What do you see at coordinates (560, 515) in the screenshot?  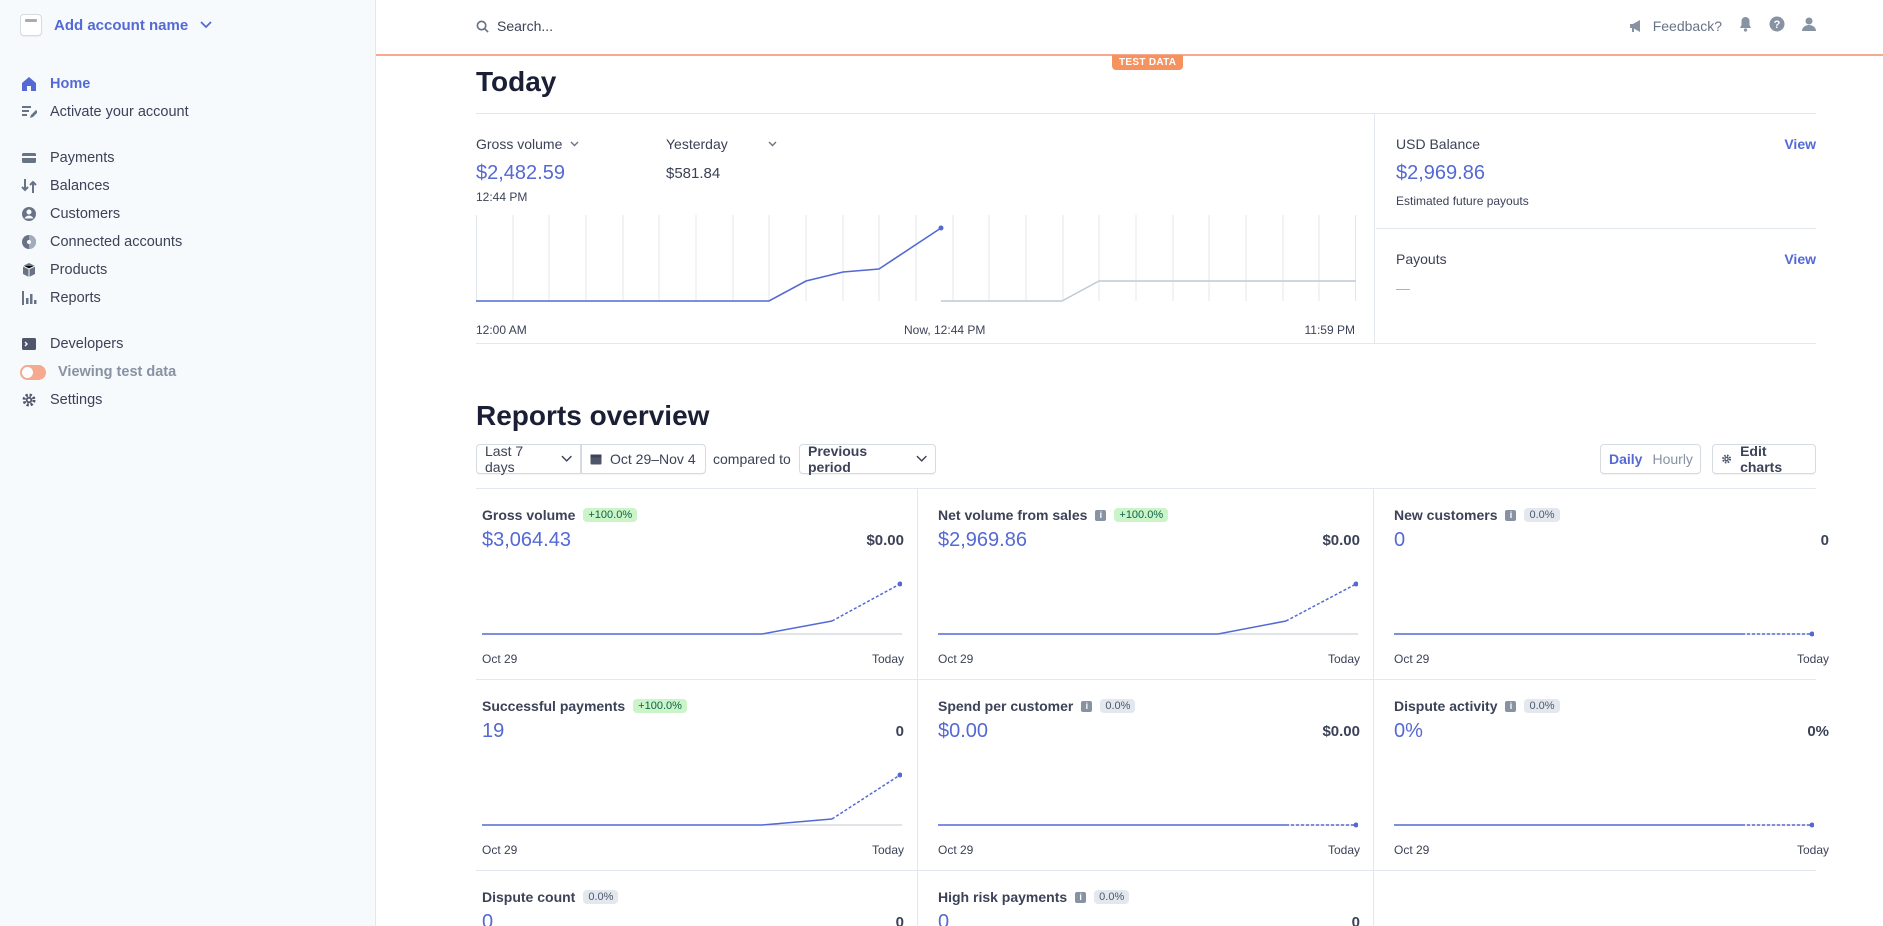 I see `card-title-row: Gross volume +100.0%` at bounding box center [560, 515].